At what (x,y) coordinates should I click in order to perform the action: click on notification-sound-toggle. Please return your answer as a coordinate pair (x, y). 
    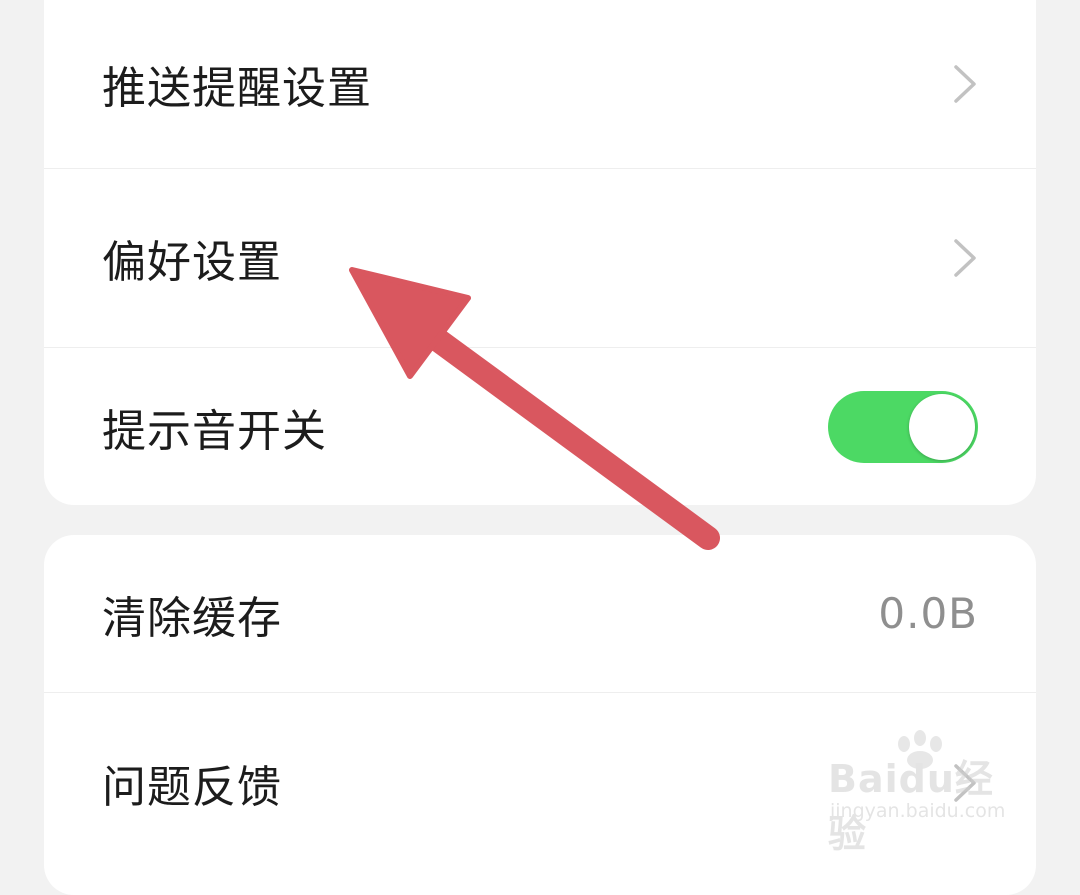
    Looking at the image, I should click on (903, 426).